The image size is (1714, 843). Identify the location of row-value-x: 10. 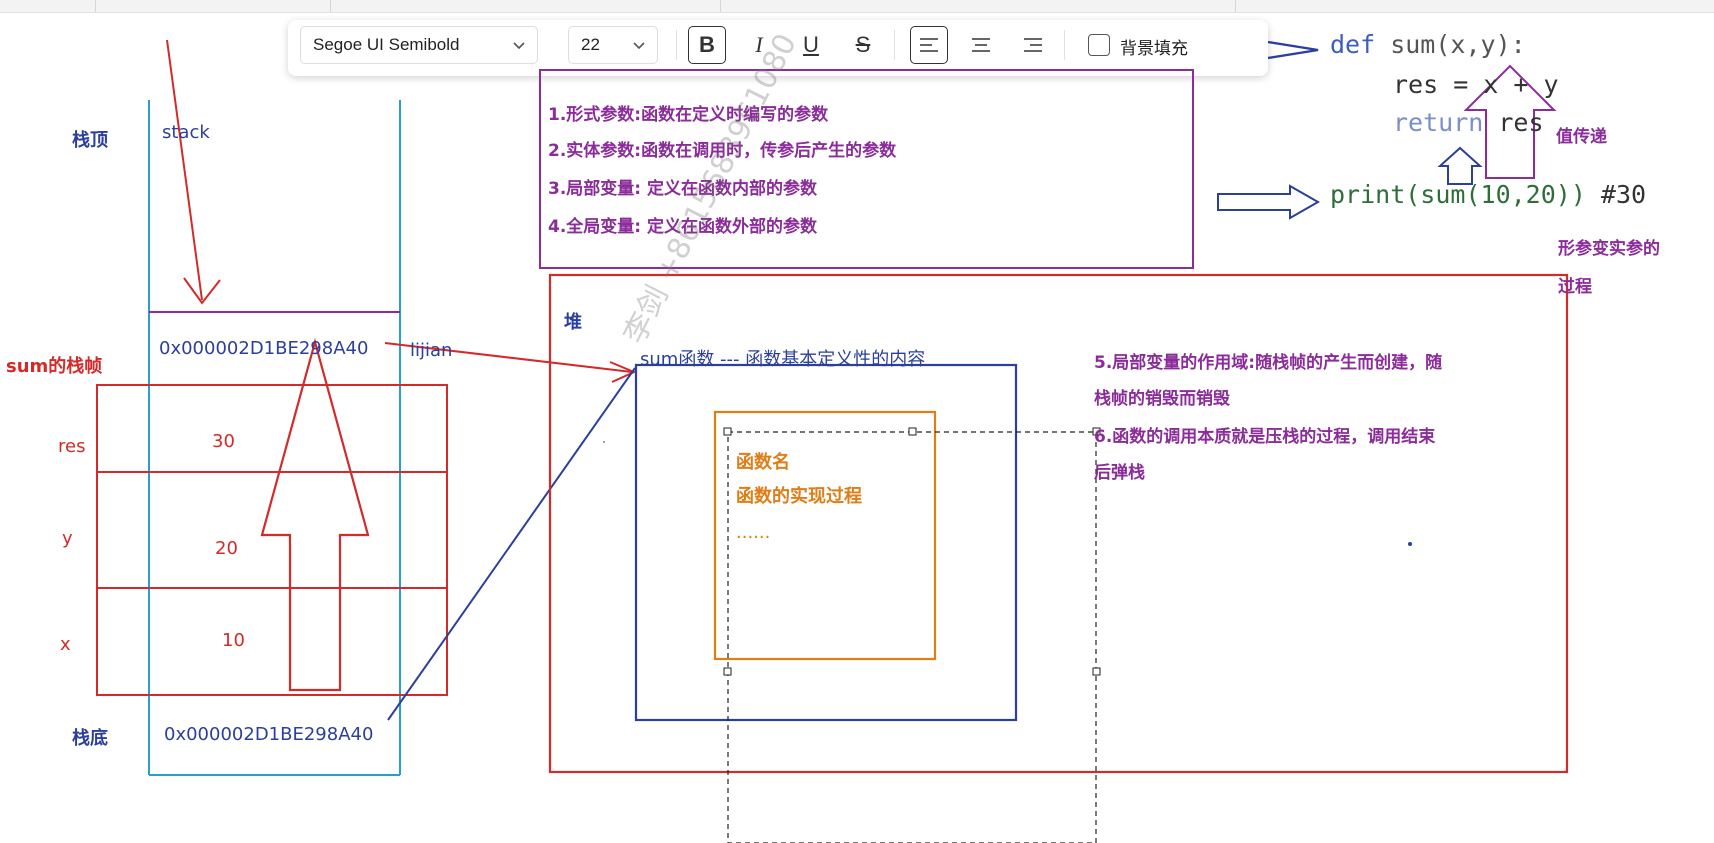
(233, 640).